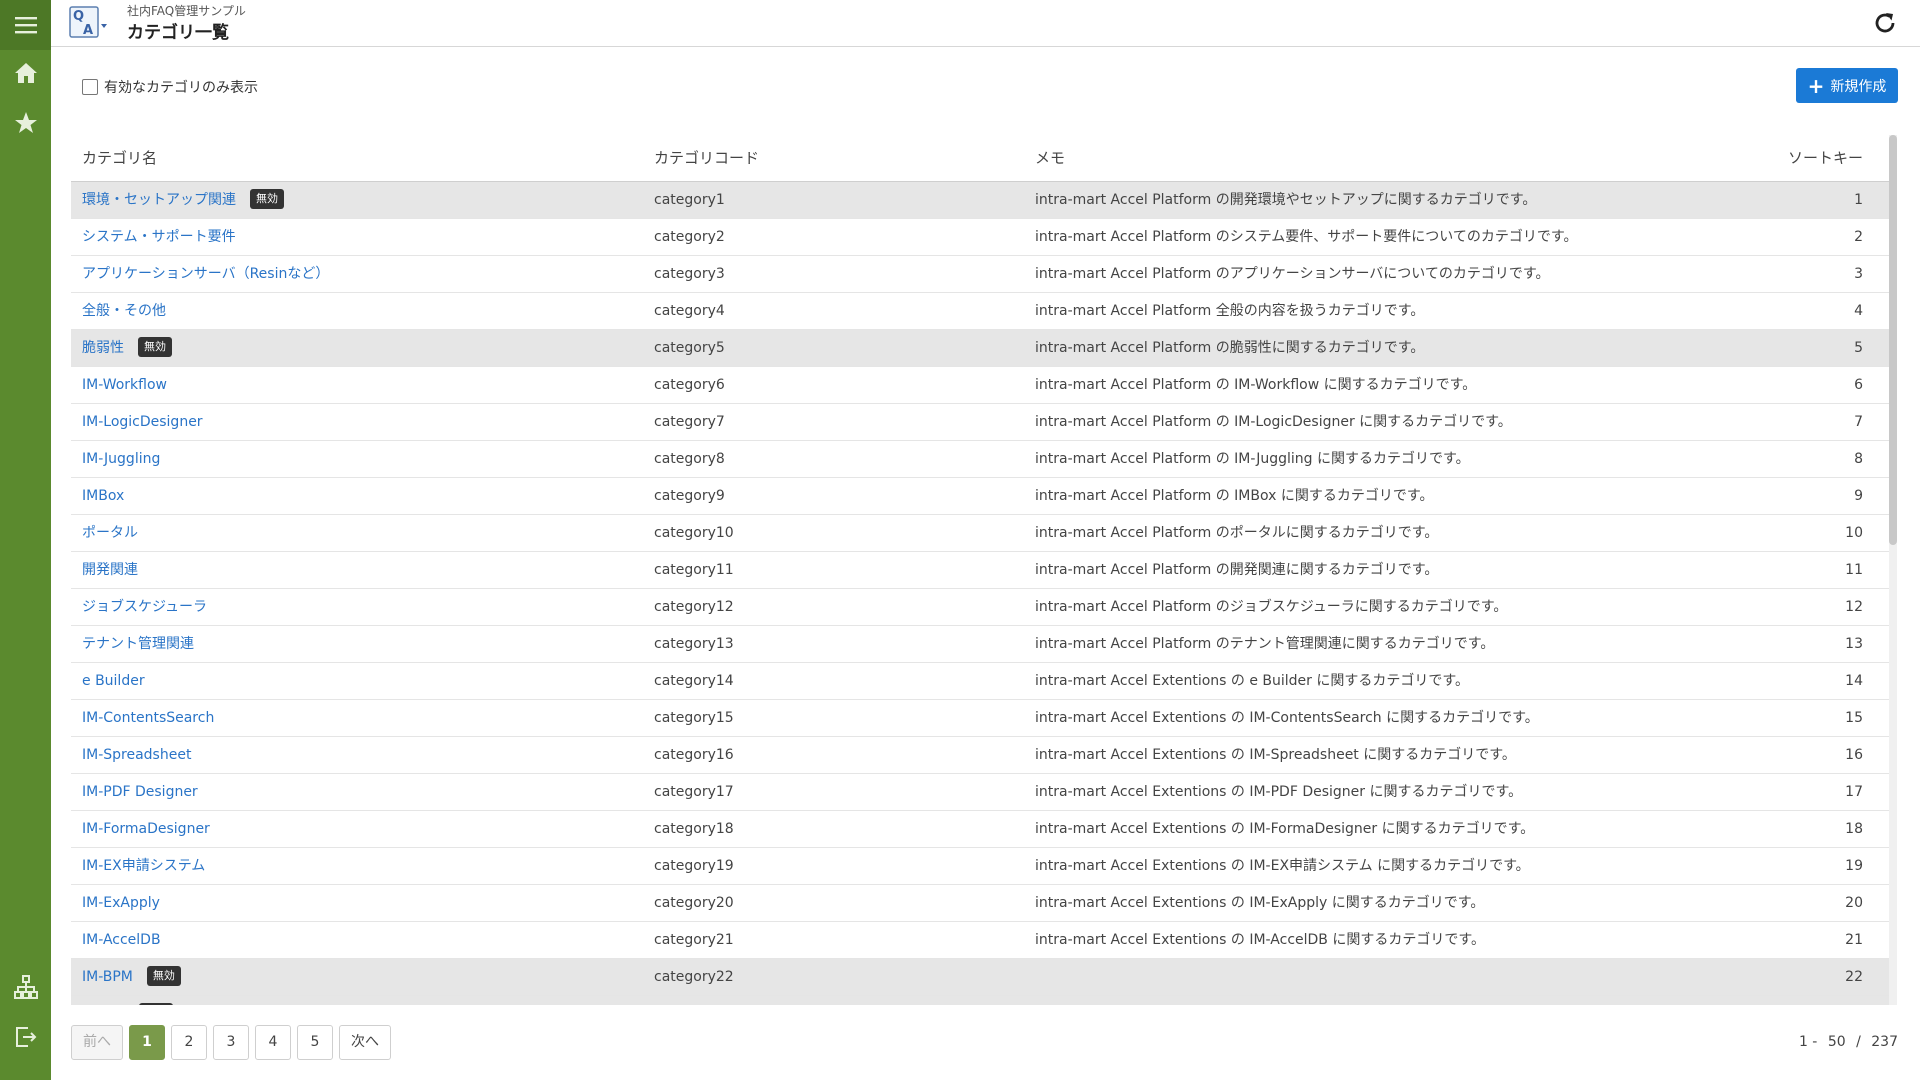 This screenshot has width=1920, height=1080. I want to click on category-name-link: ポータル, so click(110, 533).